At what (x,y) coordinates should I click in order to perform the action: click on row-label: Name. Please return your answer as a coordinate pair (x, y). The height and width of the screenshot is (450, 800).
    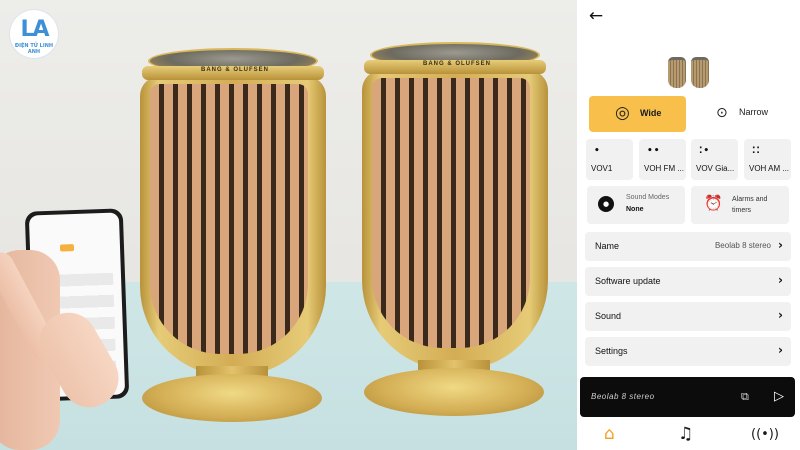
    Looking at the image, I should click on (607, 246).